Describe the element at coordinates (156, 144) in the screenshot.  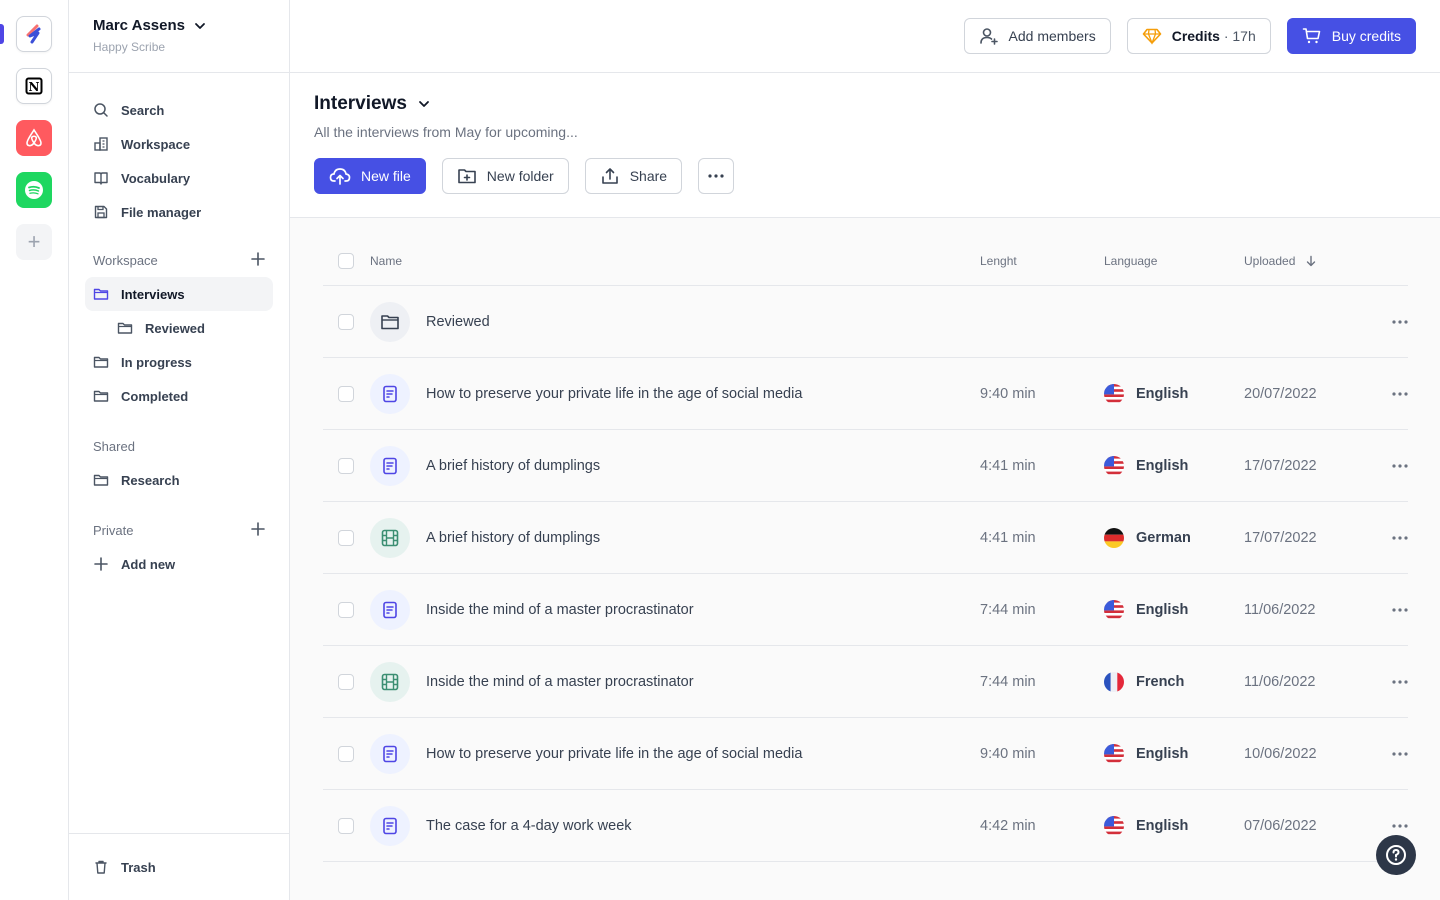
I see `nav-label: Workspace` at that location.